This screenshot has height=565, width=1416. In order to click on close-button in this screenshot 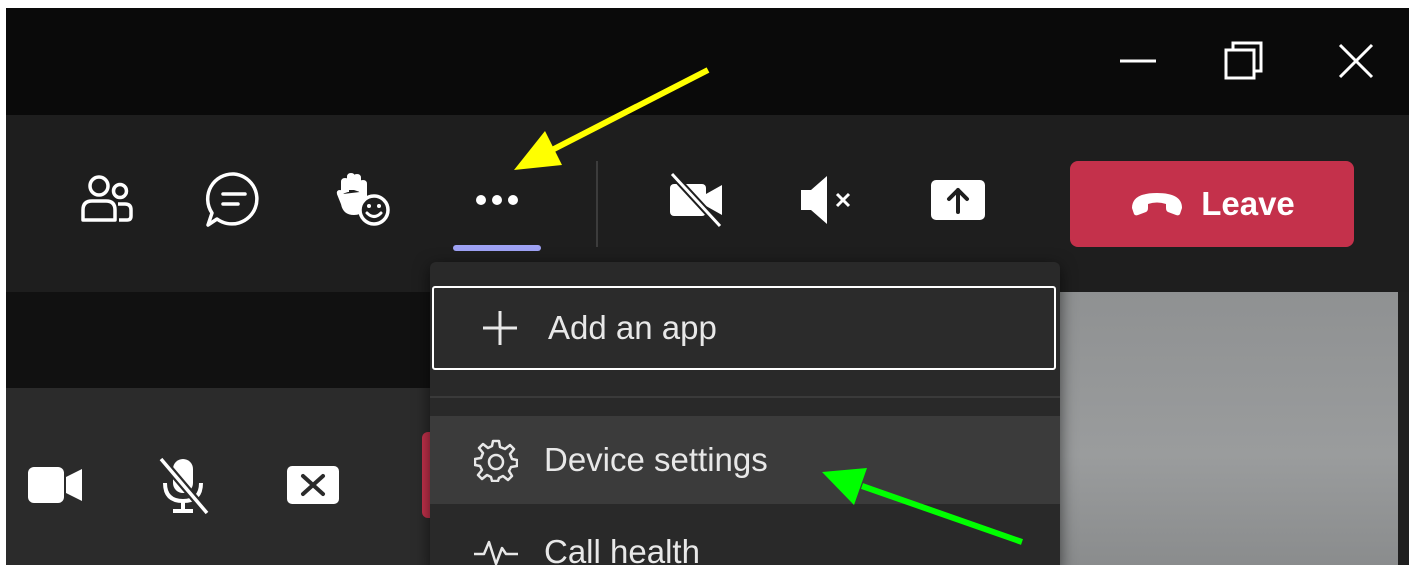, I will do `click(1356, 61)`.